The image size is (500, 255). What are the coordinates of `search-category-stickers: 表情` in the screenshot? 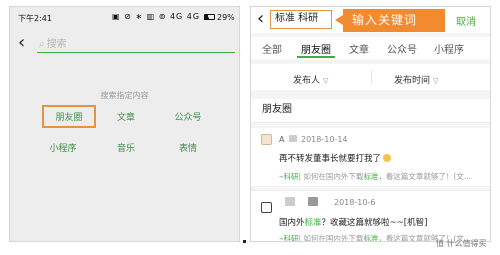 It's located at (188, 147).